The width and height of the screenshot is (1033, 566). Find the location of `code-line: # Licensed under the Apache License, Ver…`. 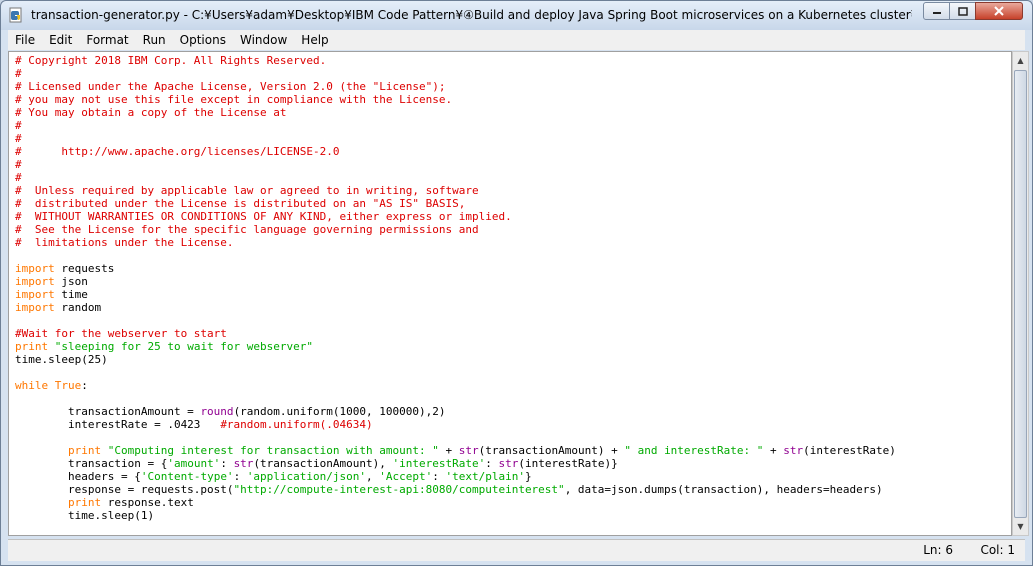

code-line: # Licensed under the Apache License, Ver… is located at coordinates (513, 86).